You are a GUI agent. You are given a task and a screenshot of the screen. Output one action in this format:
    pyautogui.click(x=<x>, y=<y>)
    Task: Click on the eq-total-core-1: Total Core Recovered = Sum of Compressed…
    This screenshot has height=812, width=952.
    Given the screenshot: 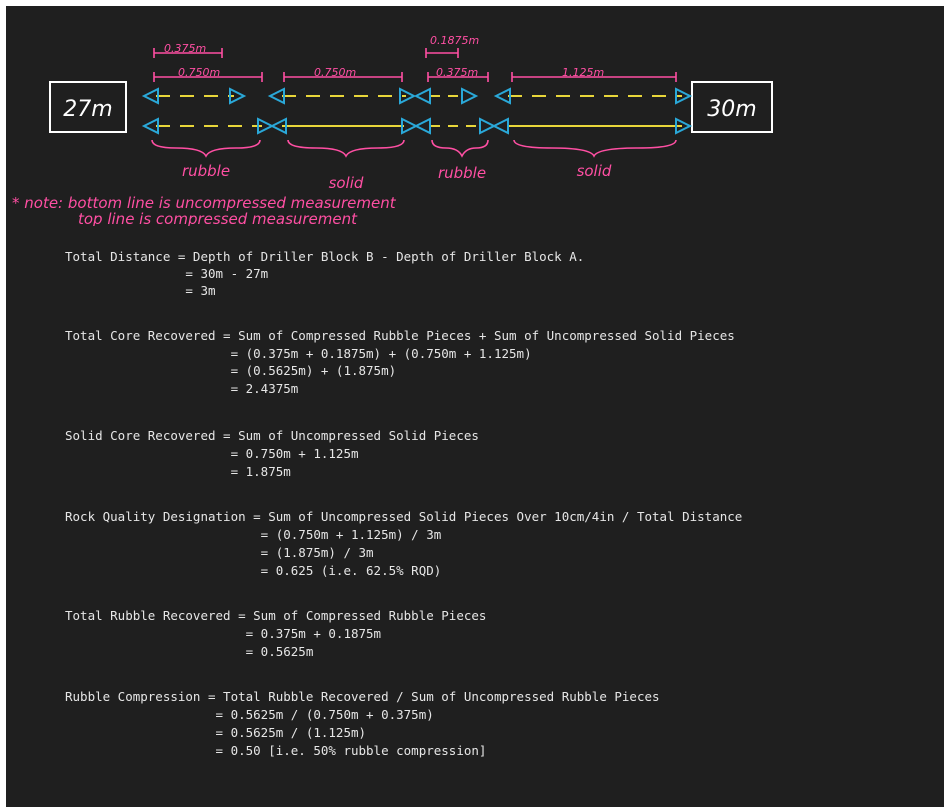 What is the action you would take?
    pyautogui.click(x=400, y=335)
    